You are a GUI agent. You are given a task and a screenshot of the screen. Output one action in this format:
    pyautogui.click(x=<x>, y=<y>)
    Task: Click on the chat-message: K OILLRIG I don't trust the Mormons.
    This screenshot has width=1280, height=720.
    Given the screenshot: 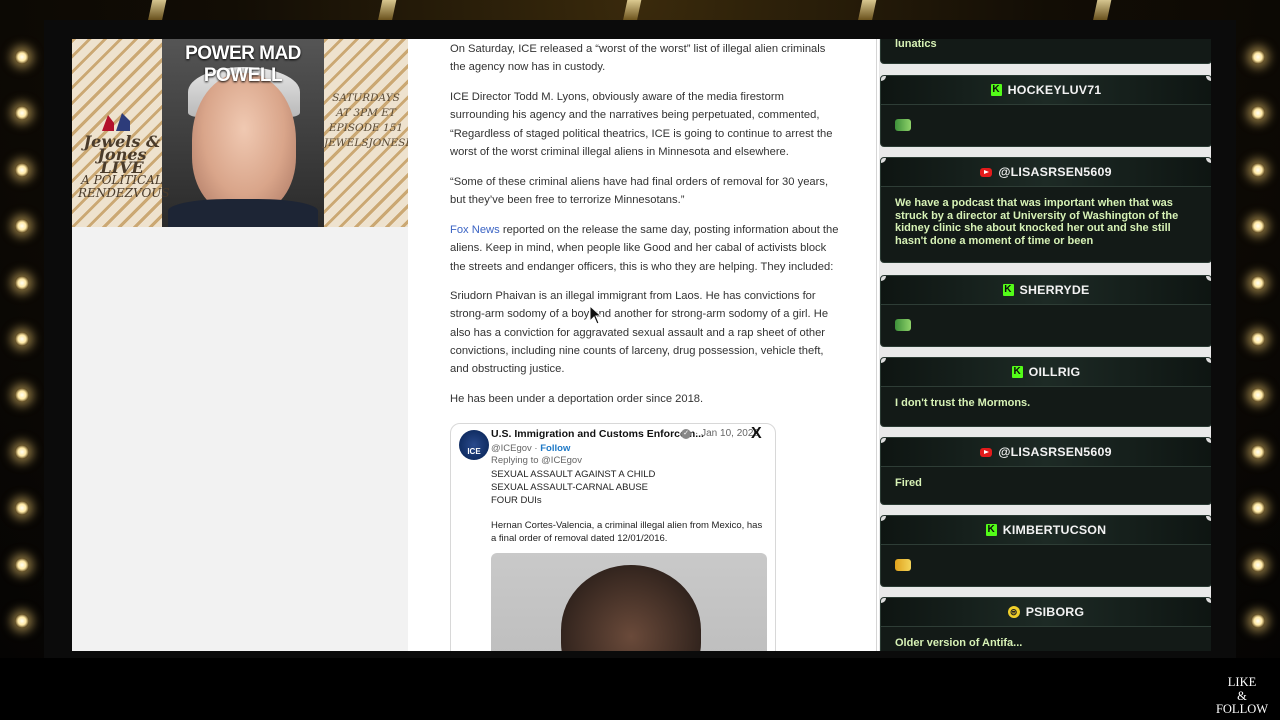 What is the action you would take?
    pyautogui.click(x=1045, y=392)
    